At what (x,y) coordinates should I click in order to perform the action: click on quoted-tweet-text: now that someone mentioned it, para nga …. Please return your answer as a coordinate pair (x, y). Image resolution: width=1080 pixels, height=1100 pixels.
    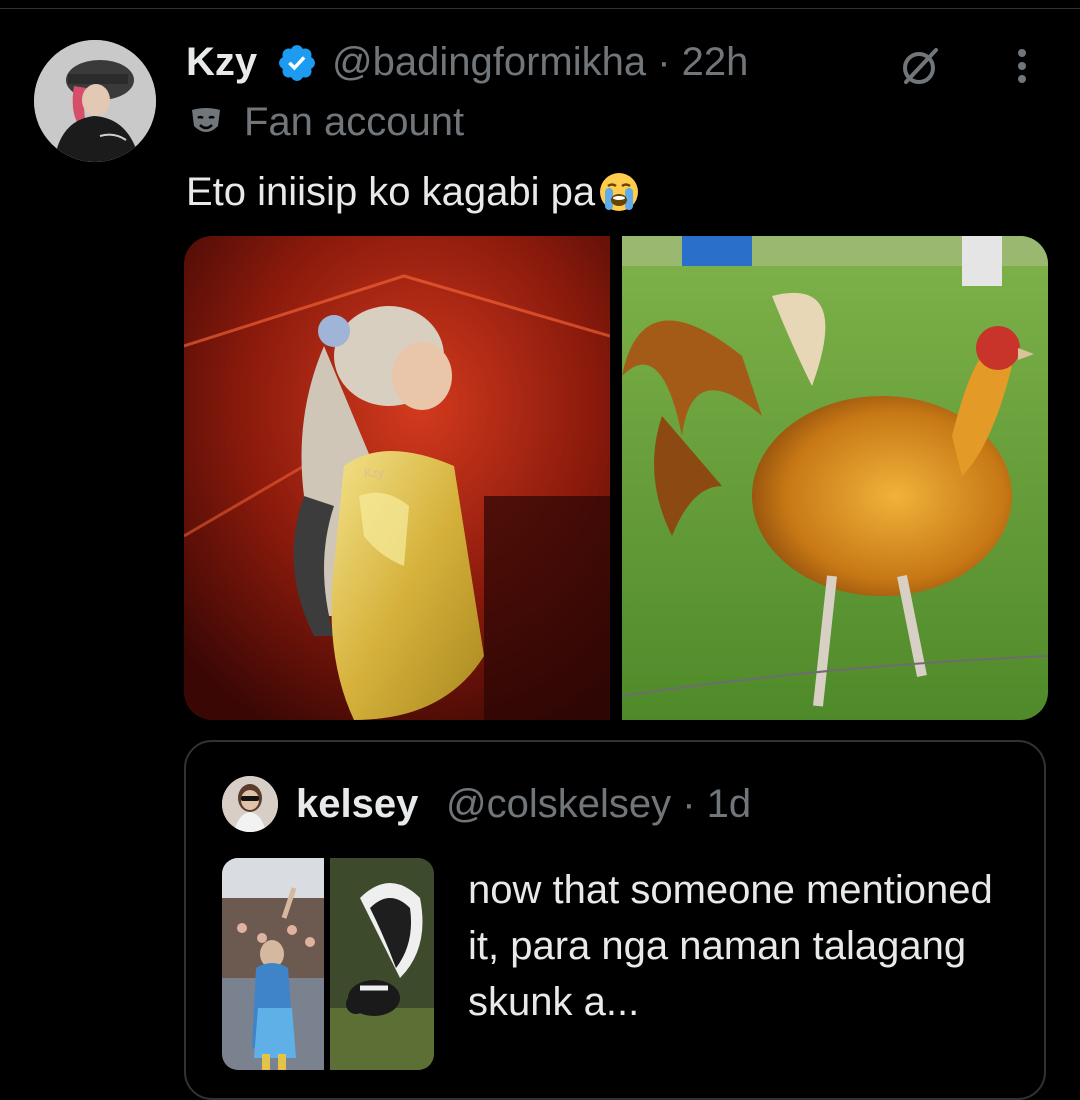
    Looking at the image, I should click on (730, 946).